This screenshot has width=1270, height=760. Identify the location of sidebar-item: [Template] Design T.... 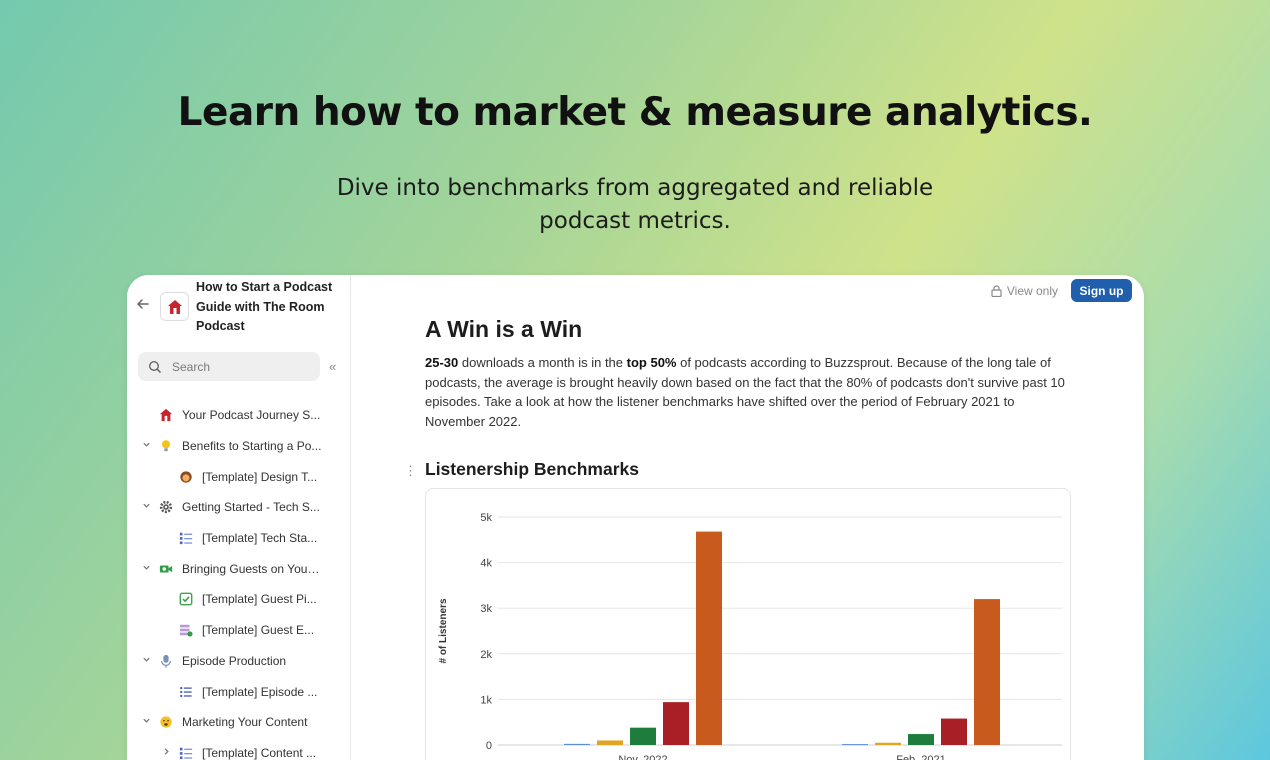
(239, 476).